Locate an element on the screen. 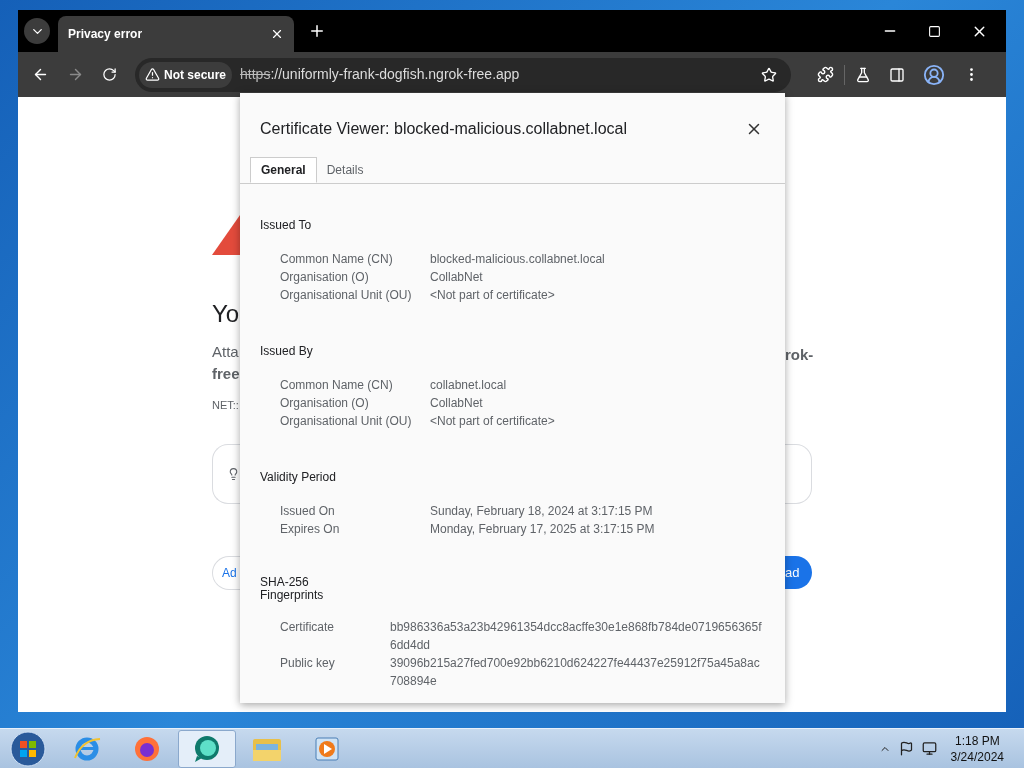 The height and width of the screenshot is (768, 1024). body-text: Atta is located at coordinates (225, 352).